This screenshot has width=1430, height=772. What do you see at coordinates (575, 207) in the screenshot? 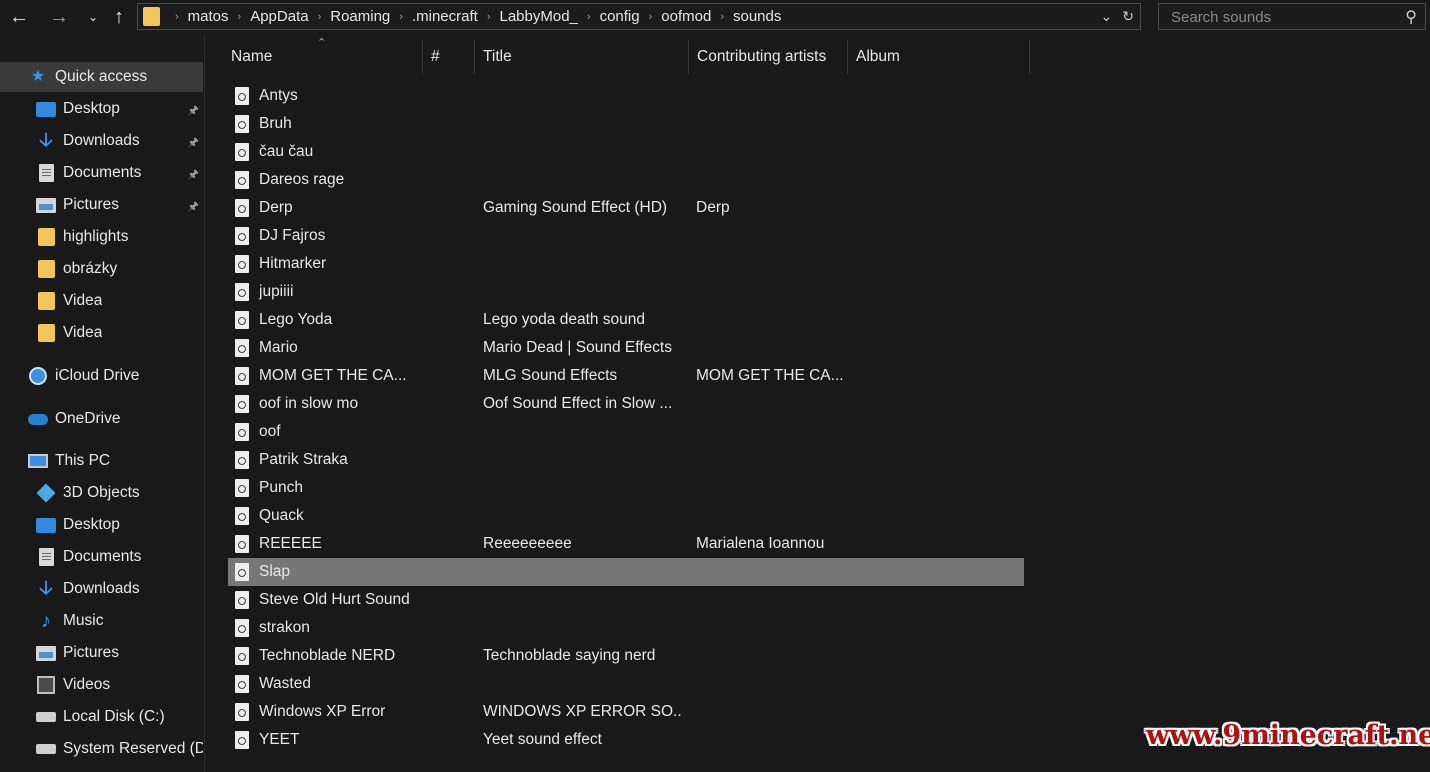
I see `file-title: Gaming Sound Effect (HD)` at bounding box center [575, 207].